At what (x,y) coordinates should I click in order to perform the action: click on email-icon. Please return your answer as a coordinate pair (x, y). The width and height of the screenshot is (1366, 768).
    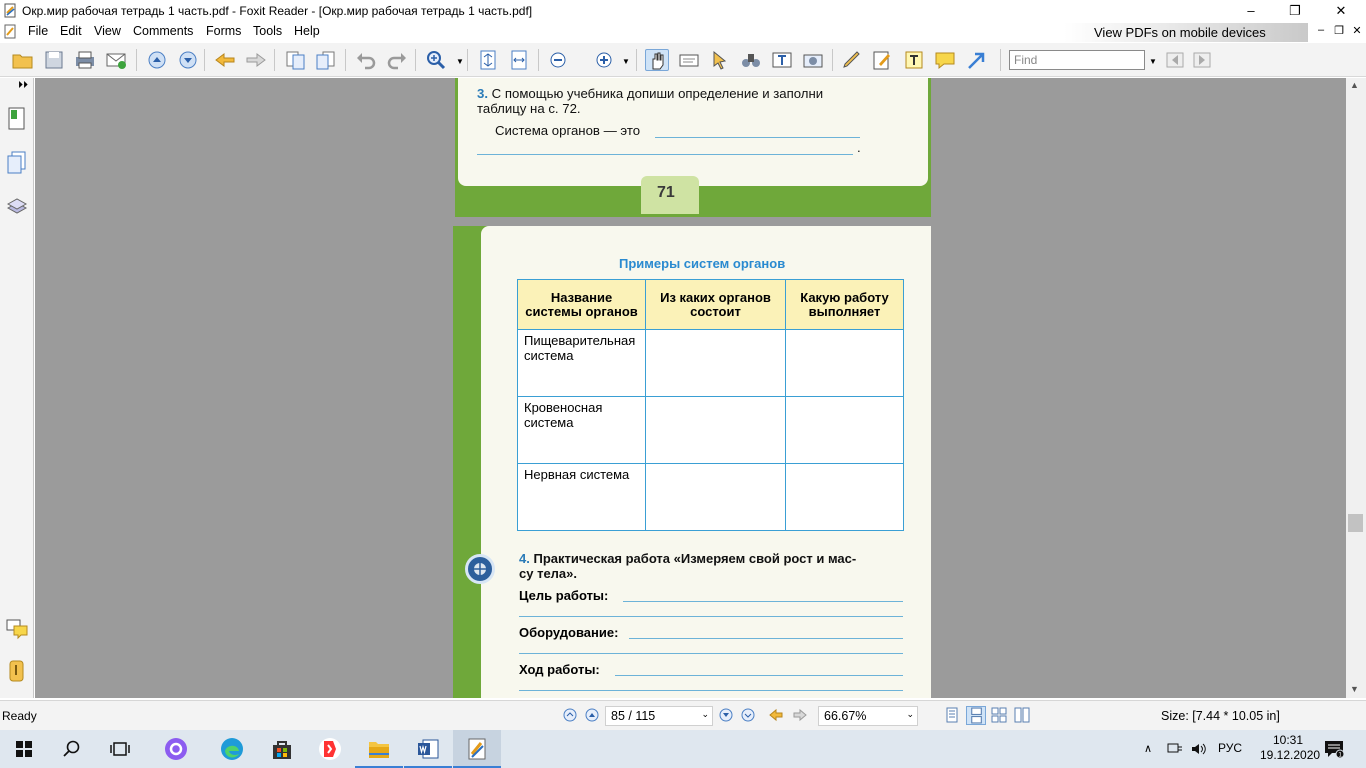
    Looking at the image, I should click on (116, 60).